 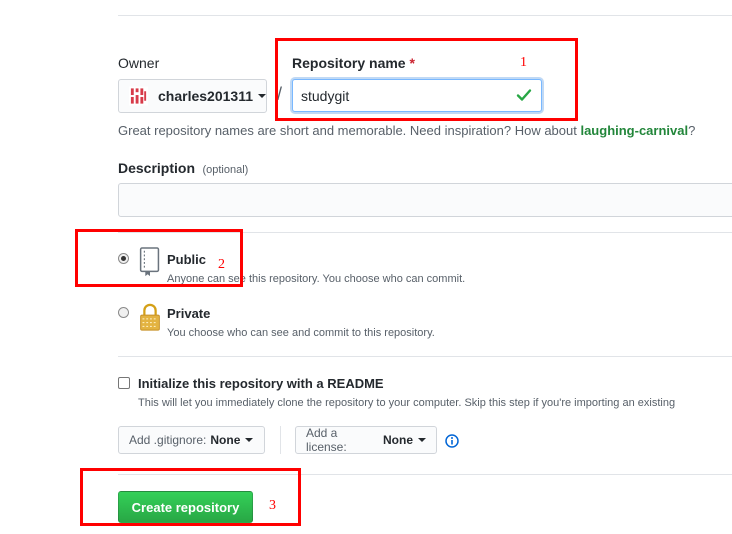 What do you see at coordinates (692, 130) in the screenshot?
I see `hint-end: ?` at bounding box center [692, 130].